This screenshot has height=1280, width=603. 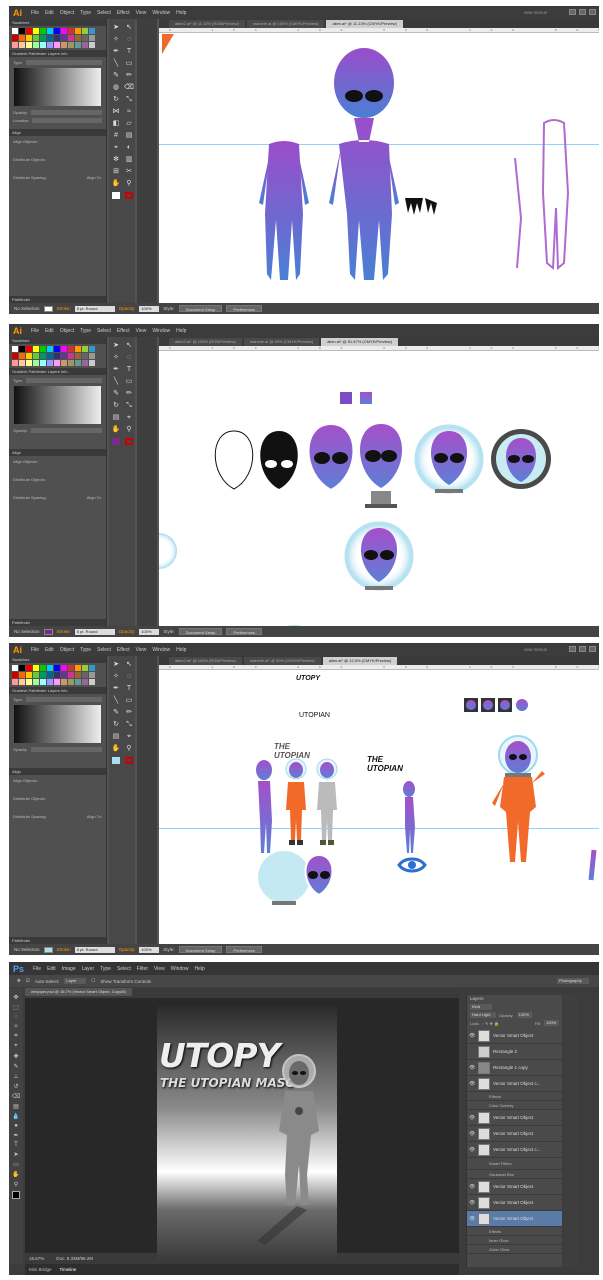 I want to click on marquee-icon: ⬚, so click(x=16, y=1007).